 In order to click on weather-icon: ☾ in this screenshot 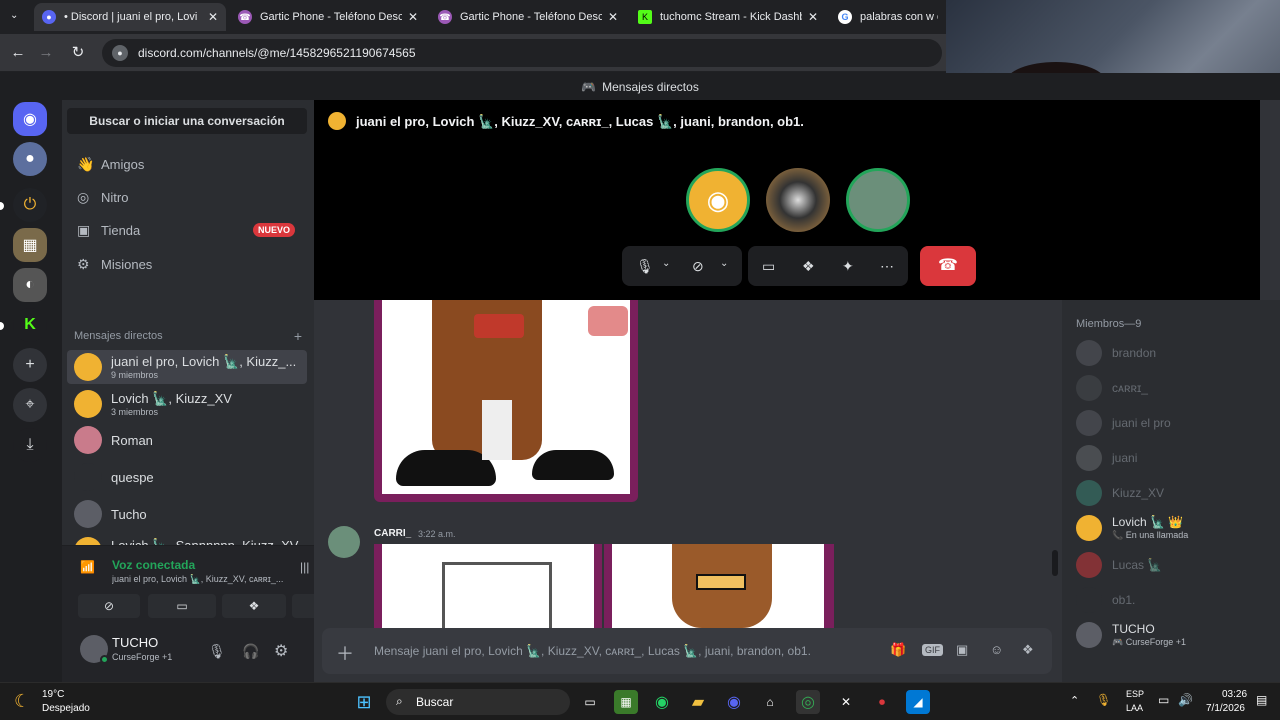, I will do `click(22, 701)`.